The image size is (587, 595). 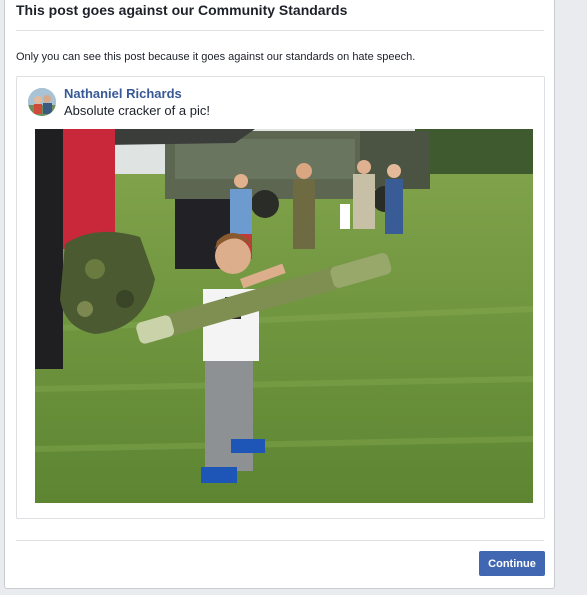 I want to click on author-name-link: Nathaniel Richards, so click(x=123, y=93).